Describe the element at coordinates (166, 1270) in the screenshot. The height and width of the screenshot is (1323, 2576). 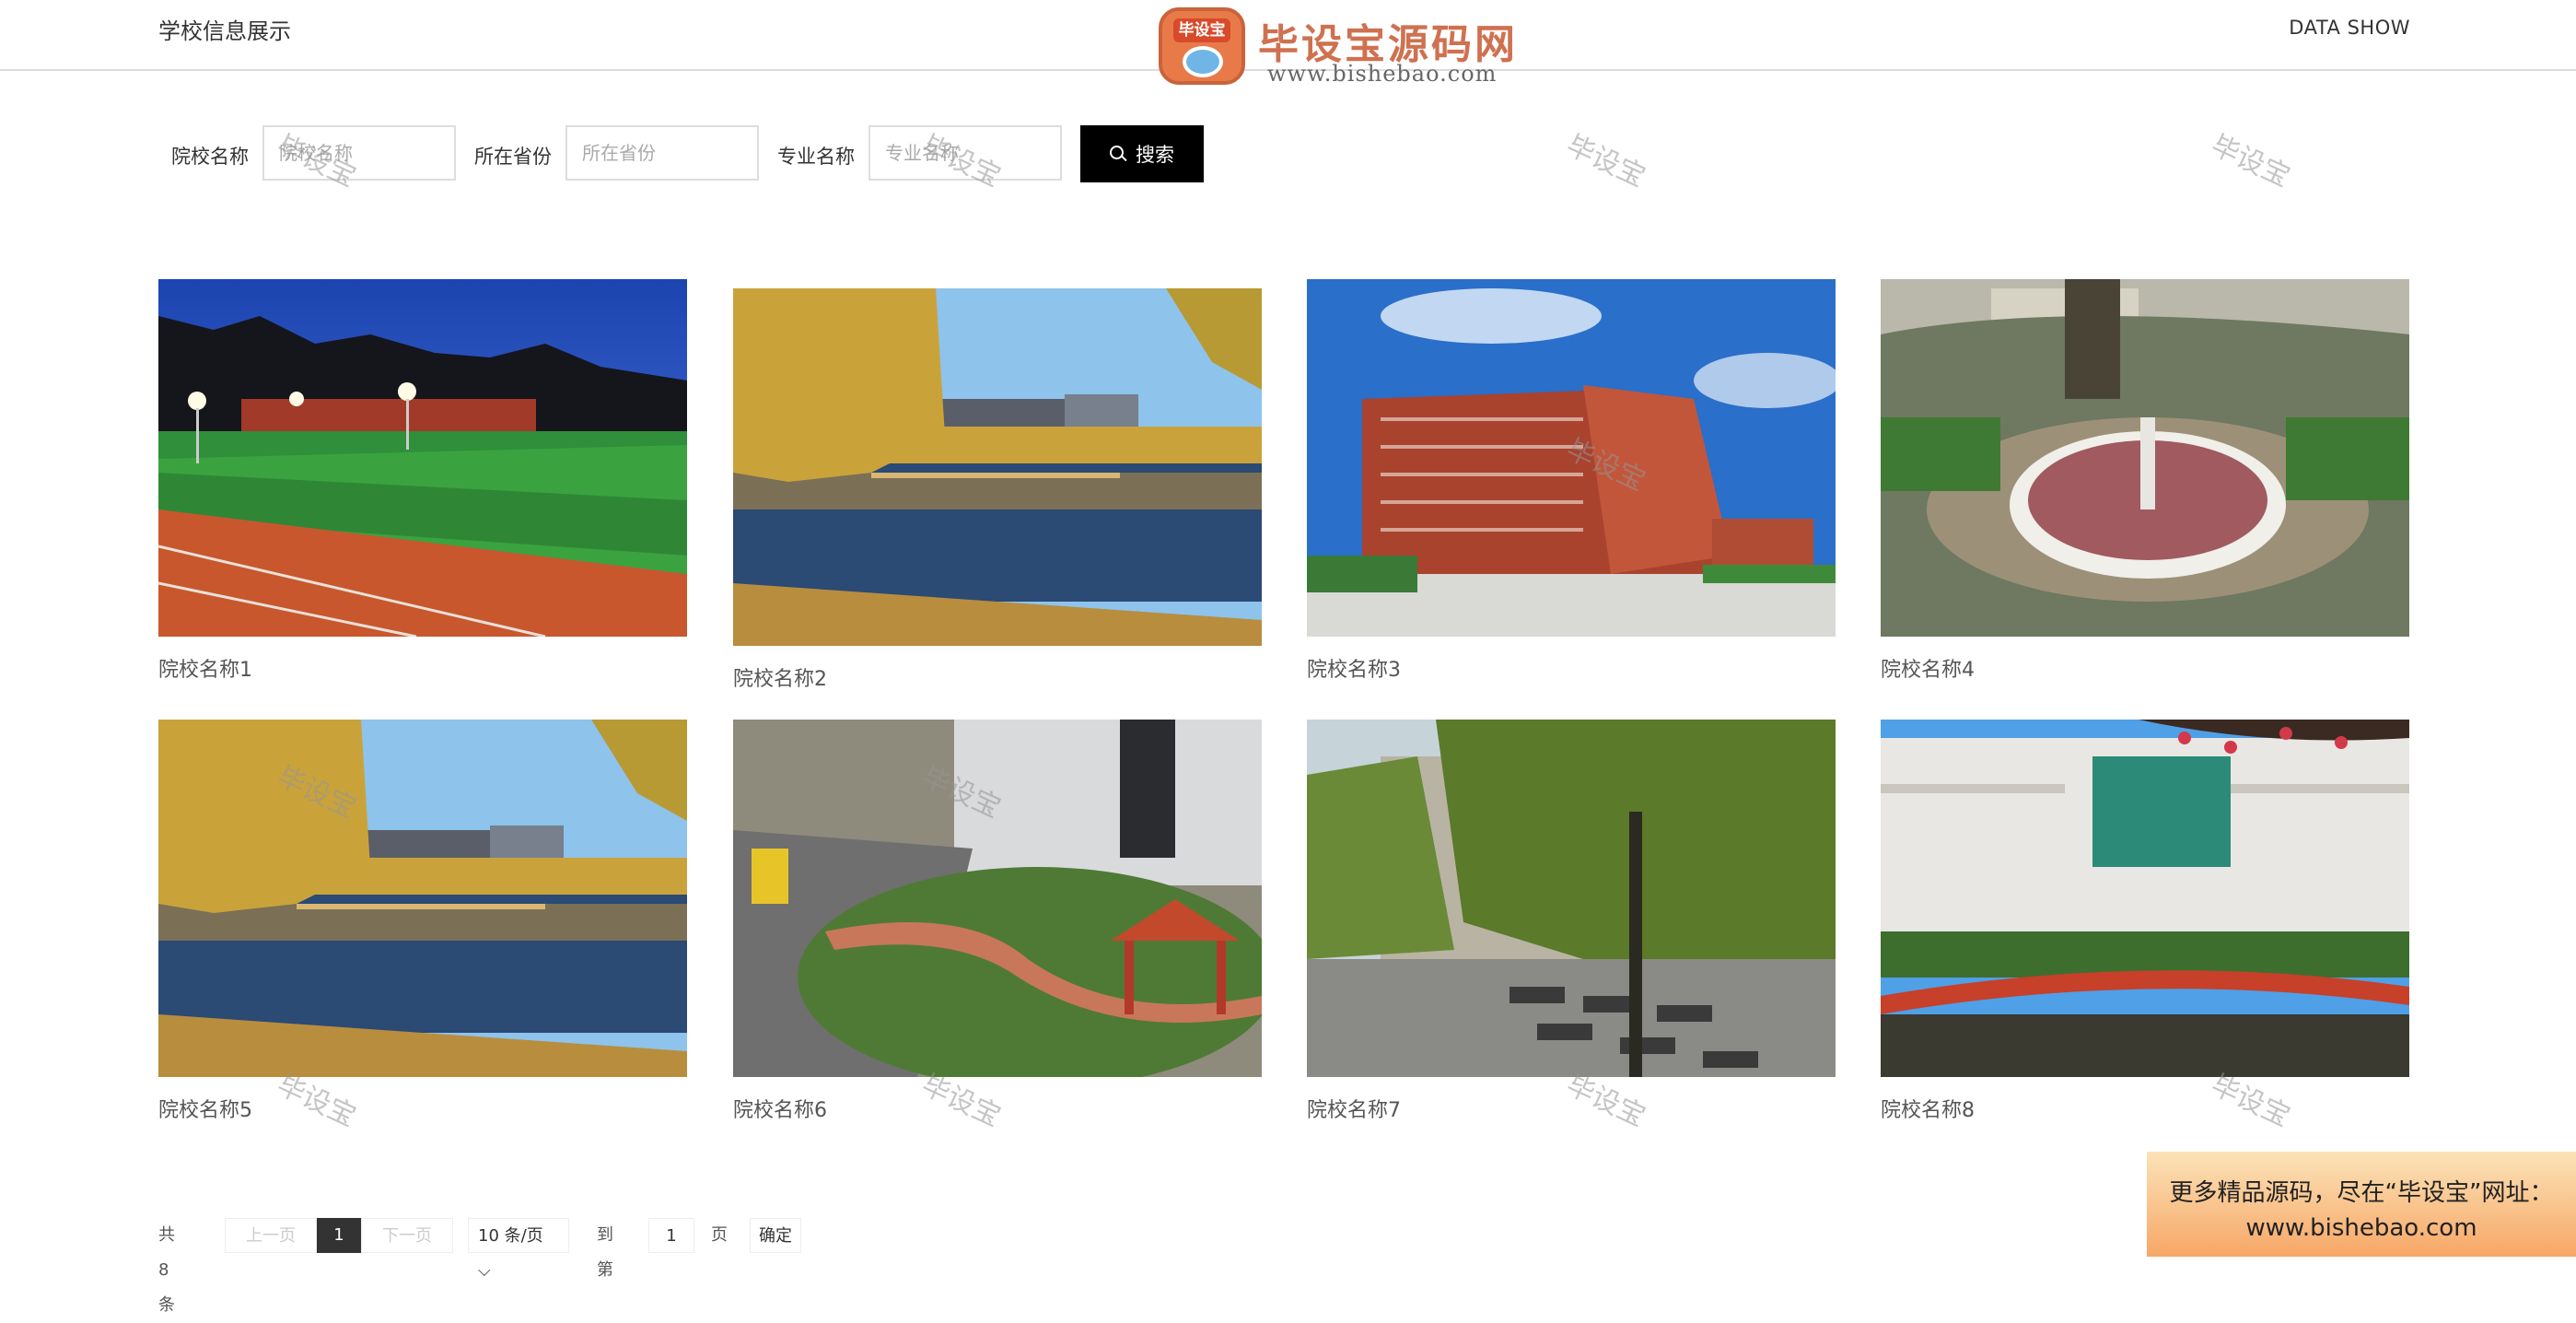
I see `total-count: 共 8 条` at that location.